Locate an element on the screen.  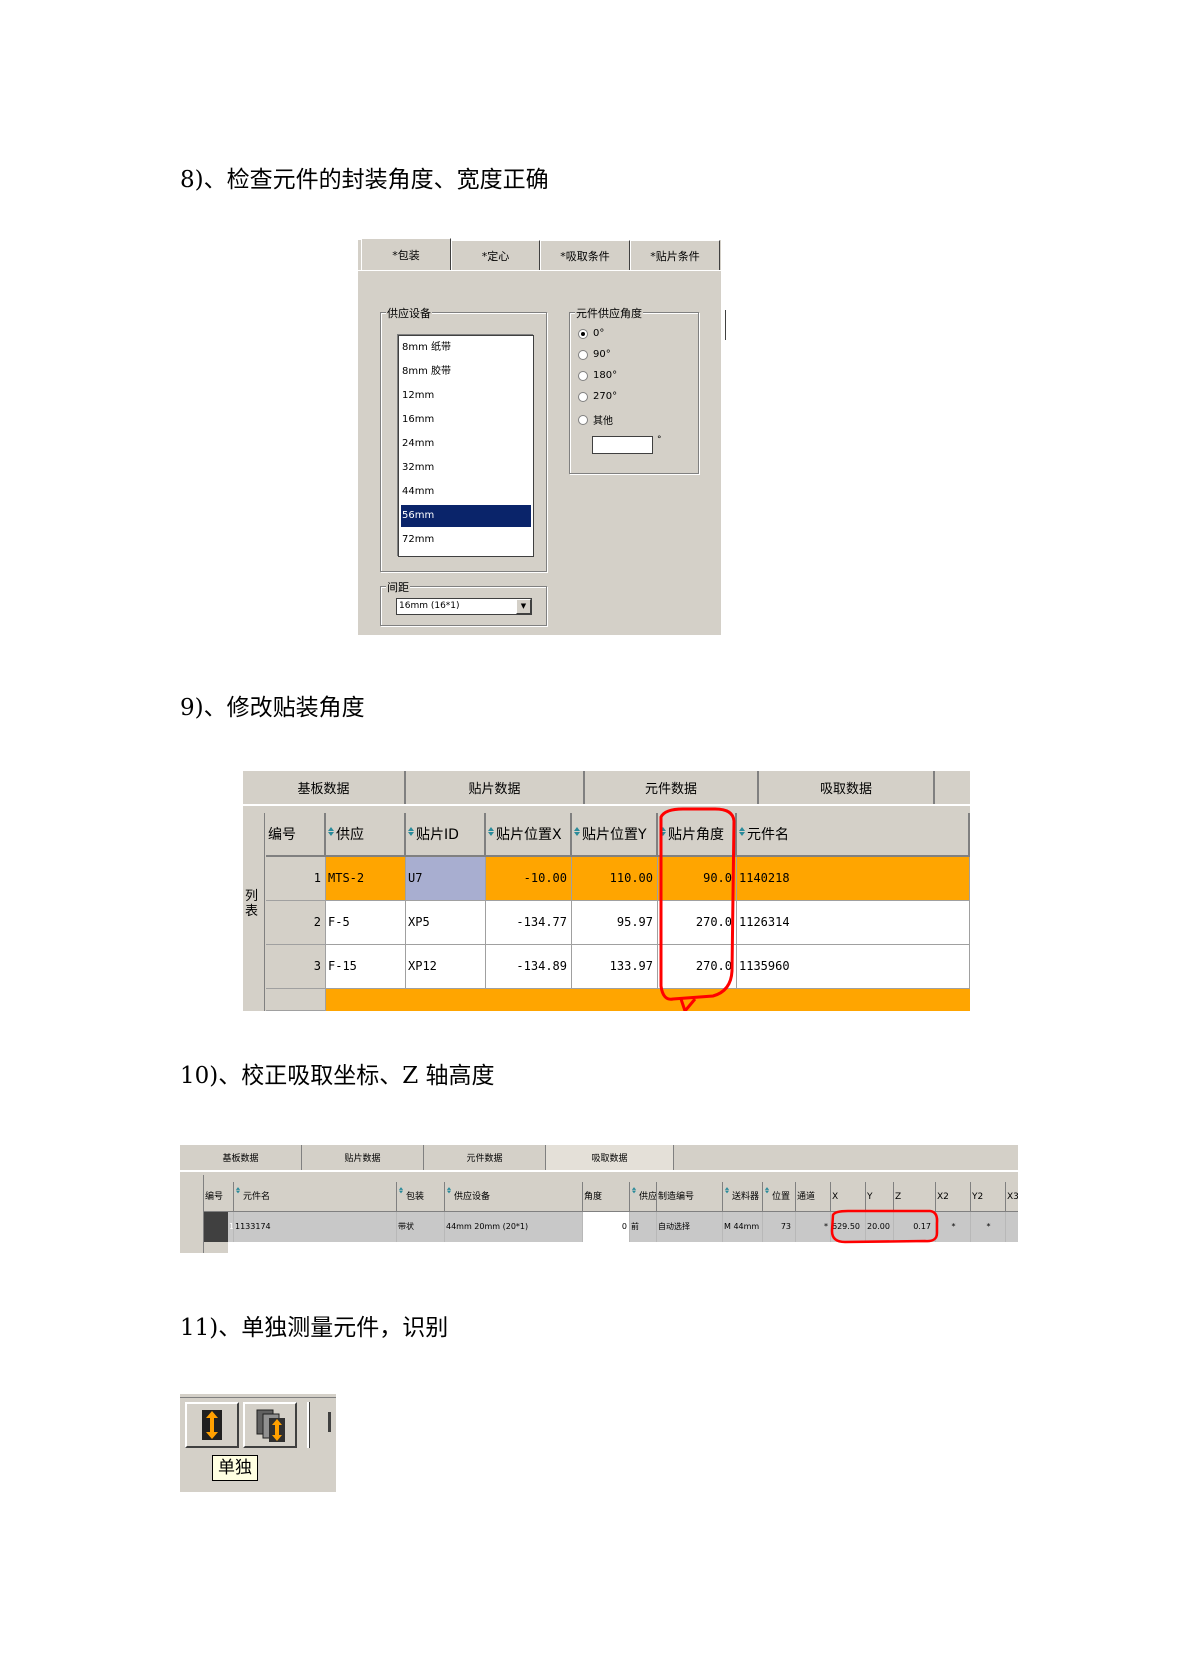
list-item: 32mm is located at coordinates (466, 468).